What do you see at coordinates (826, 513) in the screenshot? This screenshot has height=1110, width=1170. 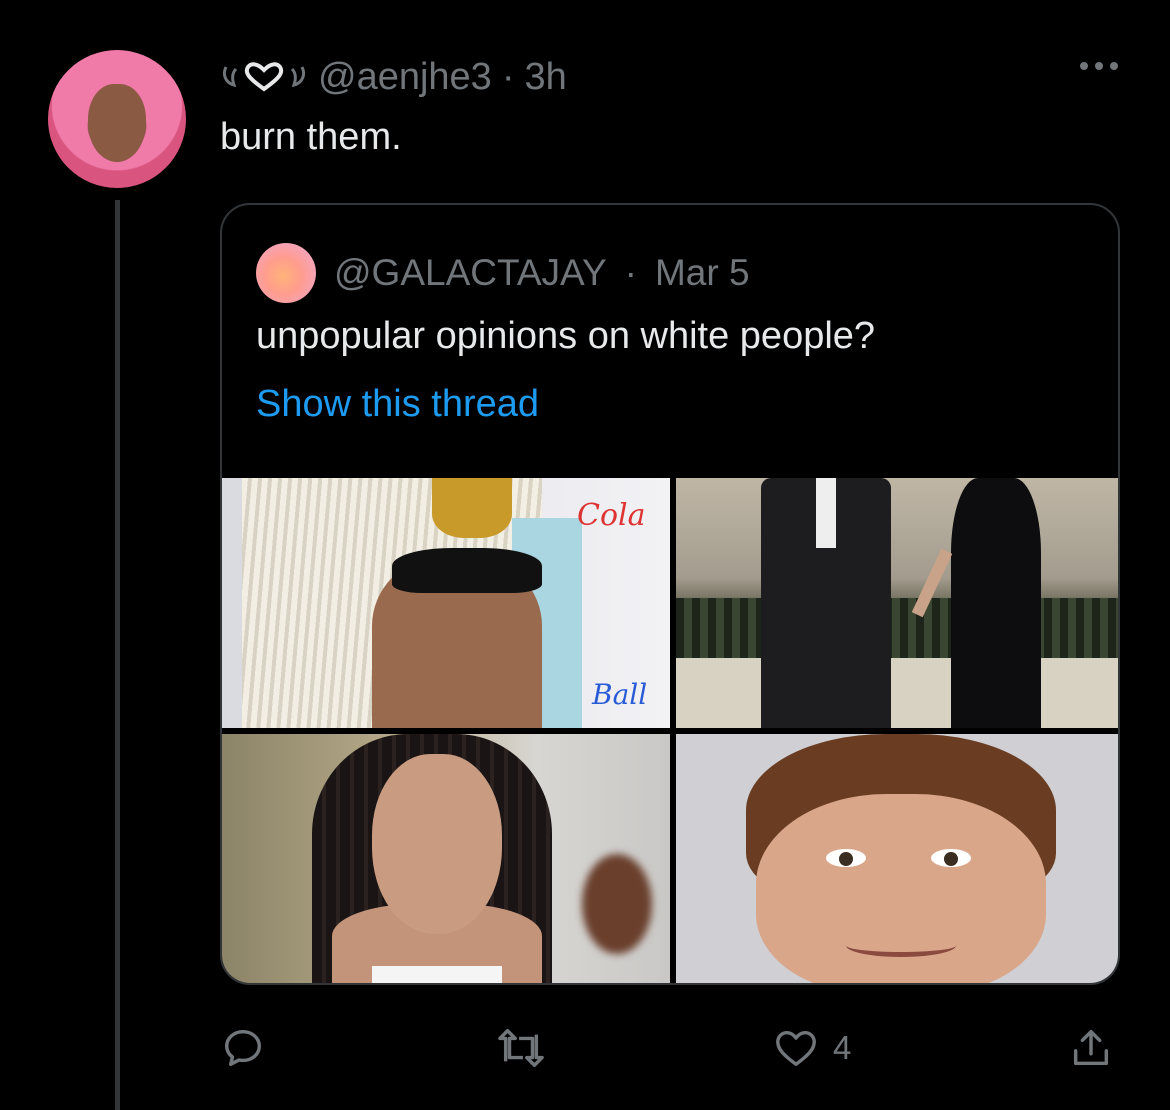 I see `shirt-shape` at bounding box center [826, 513].